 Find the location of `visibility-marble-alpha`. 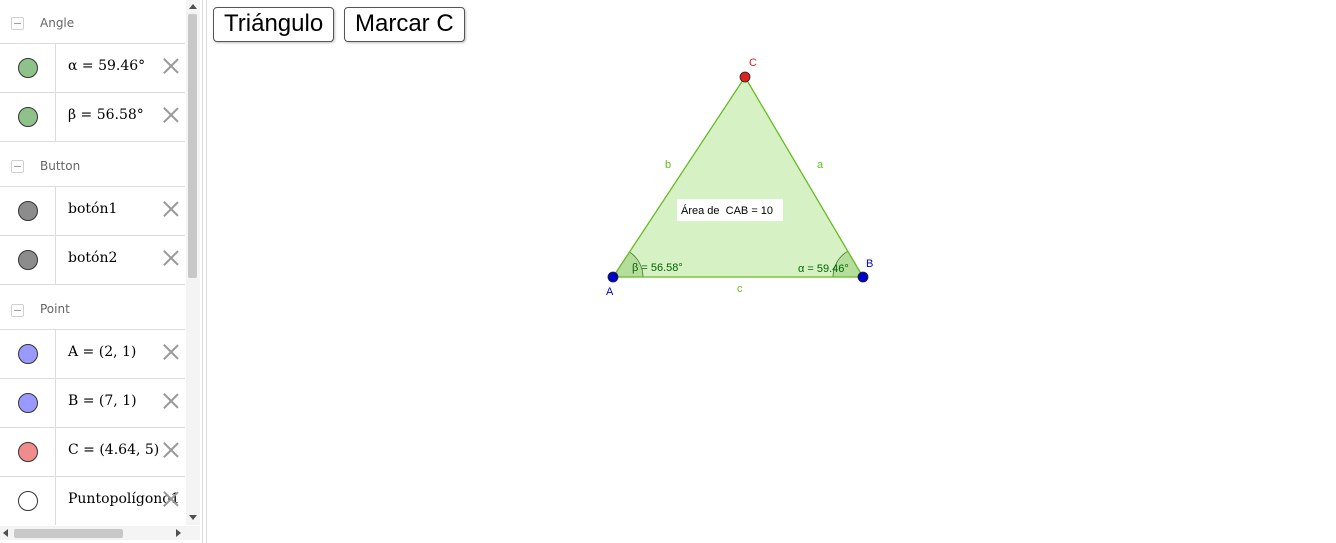

visibility-marble-alpha is located at coordinates (28, 68).